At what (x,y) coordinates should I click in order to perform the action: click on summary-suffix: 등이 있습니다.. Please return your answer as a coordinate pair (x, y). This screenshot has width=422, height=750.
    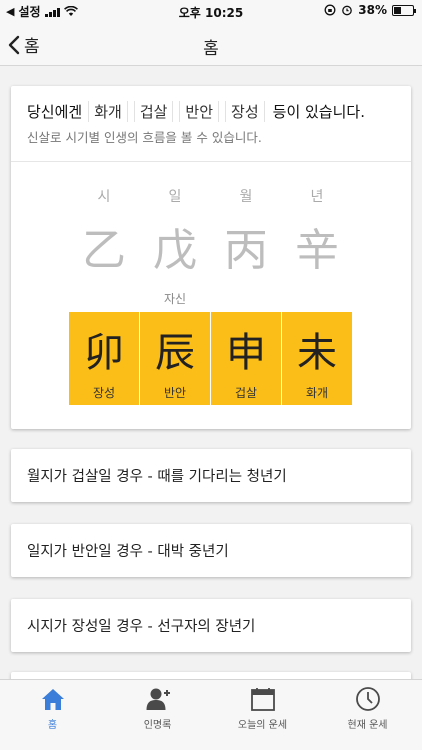
    Looking at the image, I should click on (318, 111).